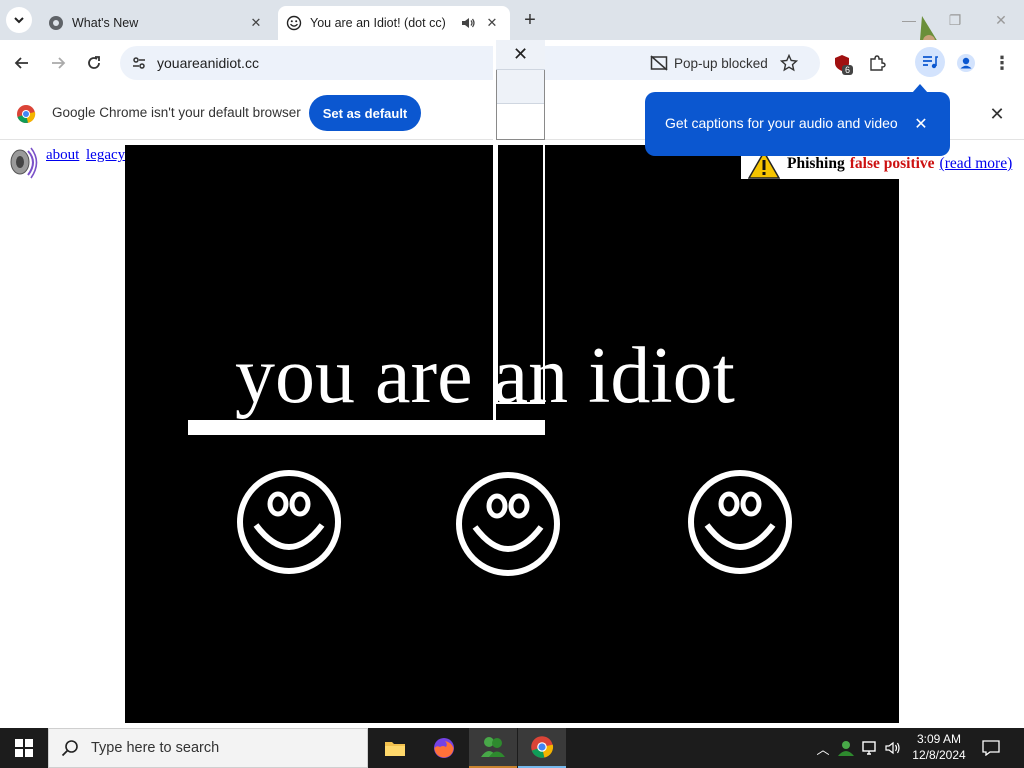  I want to click on clock-date: 12/8/2024, so click(939, 755).